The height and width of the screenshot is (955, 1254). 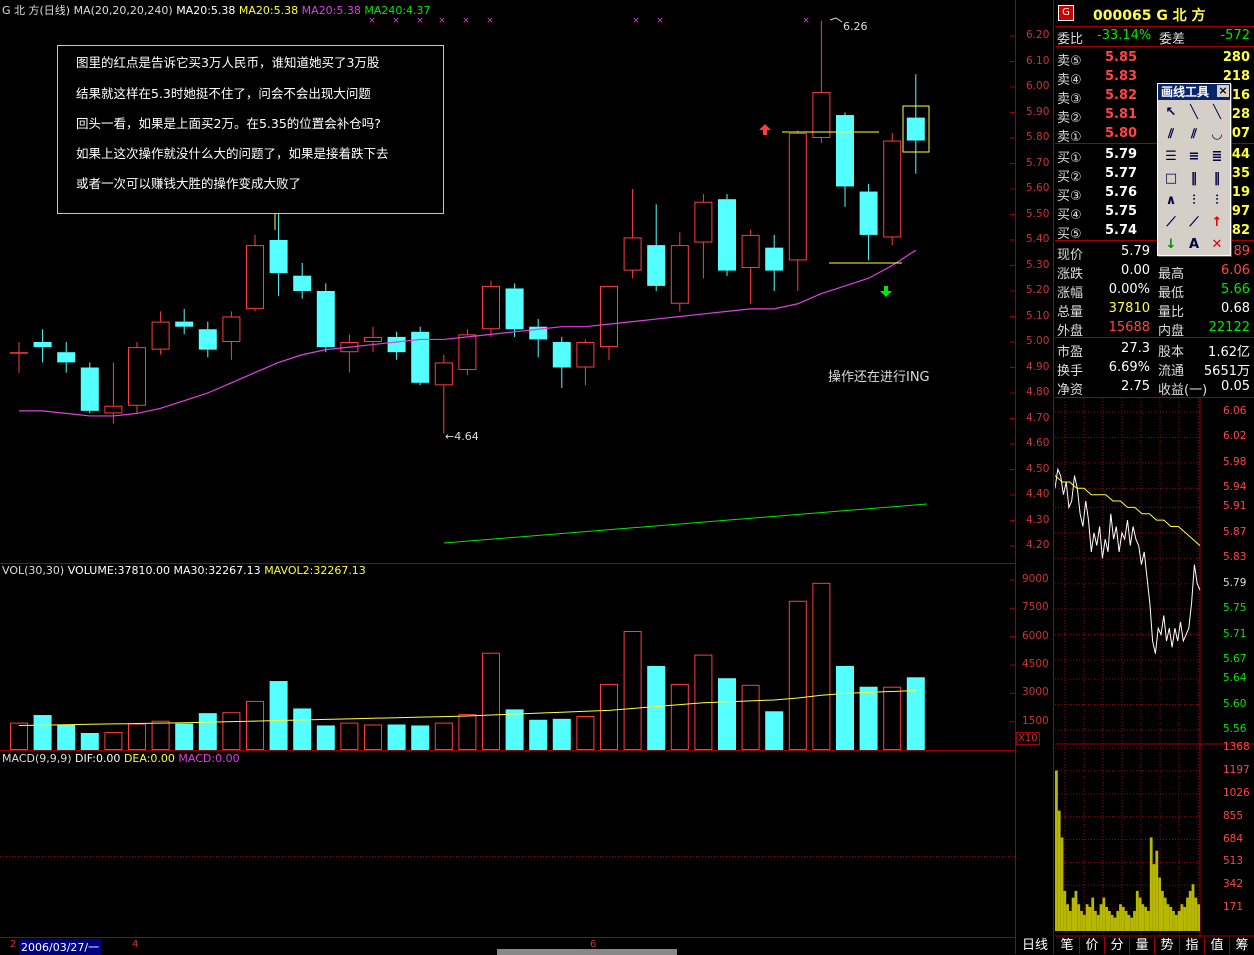 I want to click on tab-6: 指, so click(x=1192, y=945).